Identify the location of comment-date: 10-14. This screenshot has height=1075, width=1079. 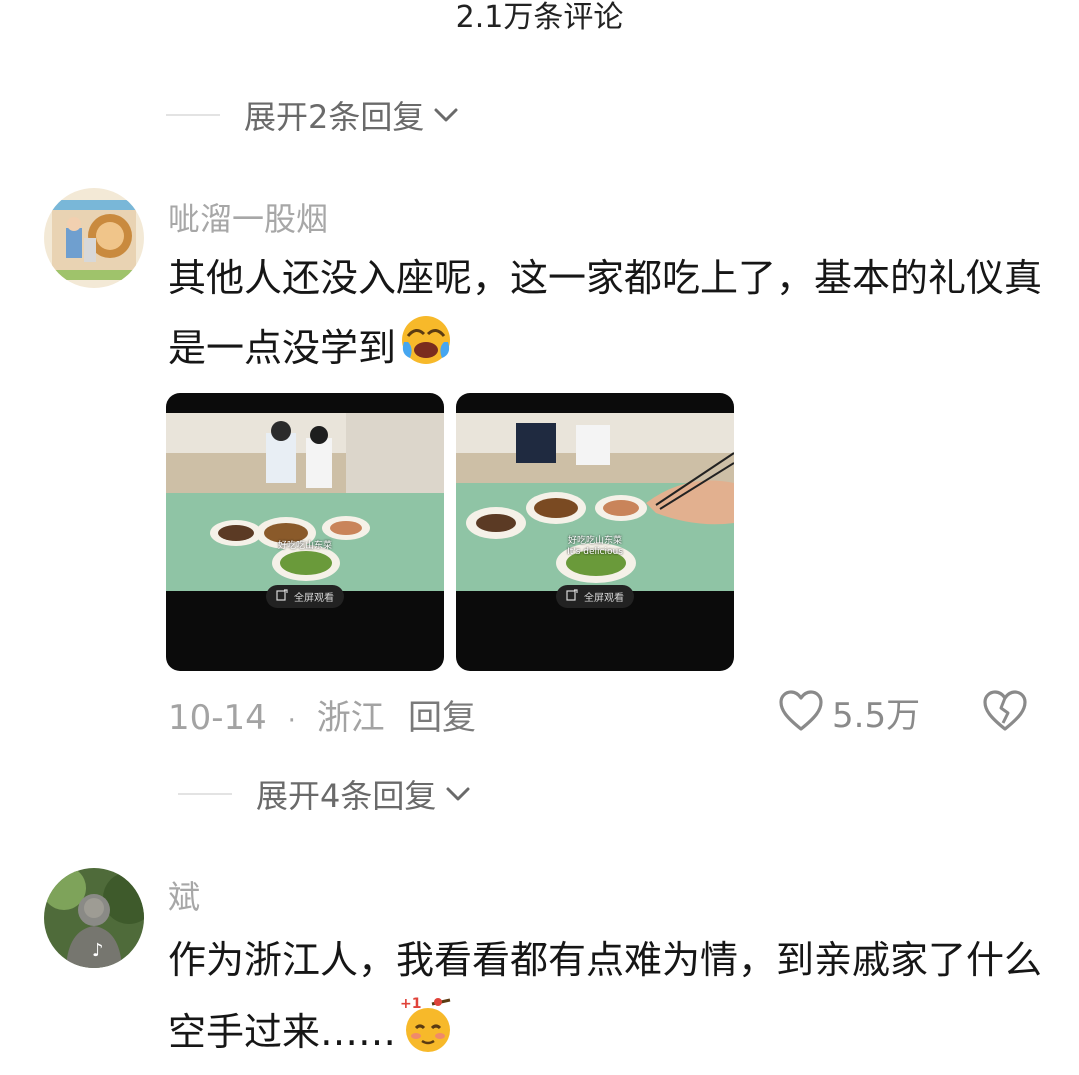
(217, 718).